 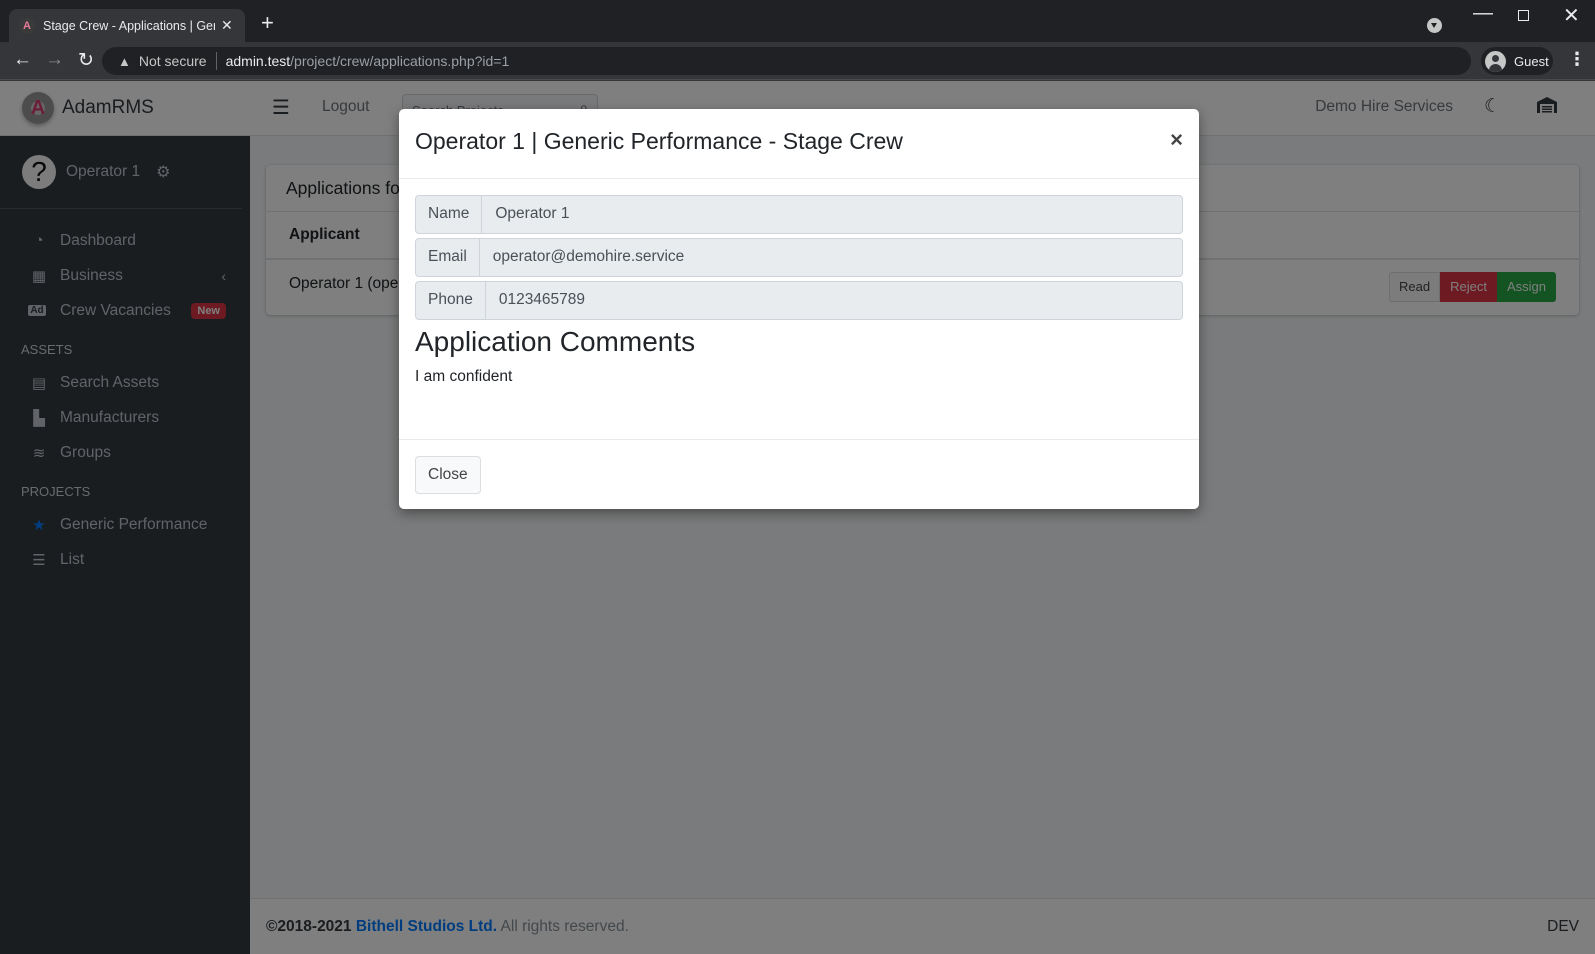 What do you see at coordinates (451, 300) in the screenshot?
I see `phone-label: Phone` at bounding box center [451, 300].